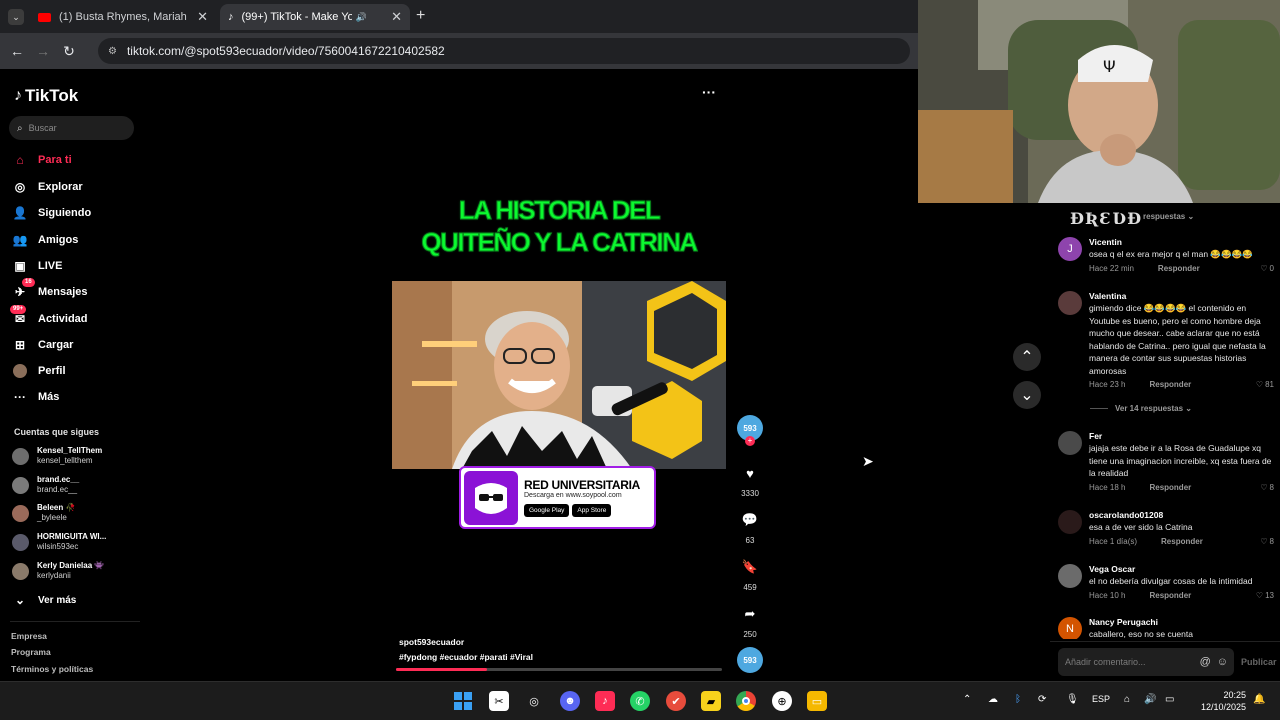 The width and height of the screenshot is (1280, 720). Describe the element at coordinates (123, 17) in the screenshot. I see `tab-youtube: (1) Busta Rhymes, Mariah Carey ✕` at that location.